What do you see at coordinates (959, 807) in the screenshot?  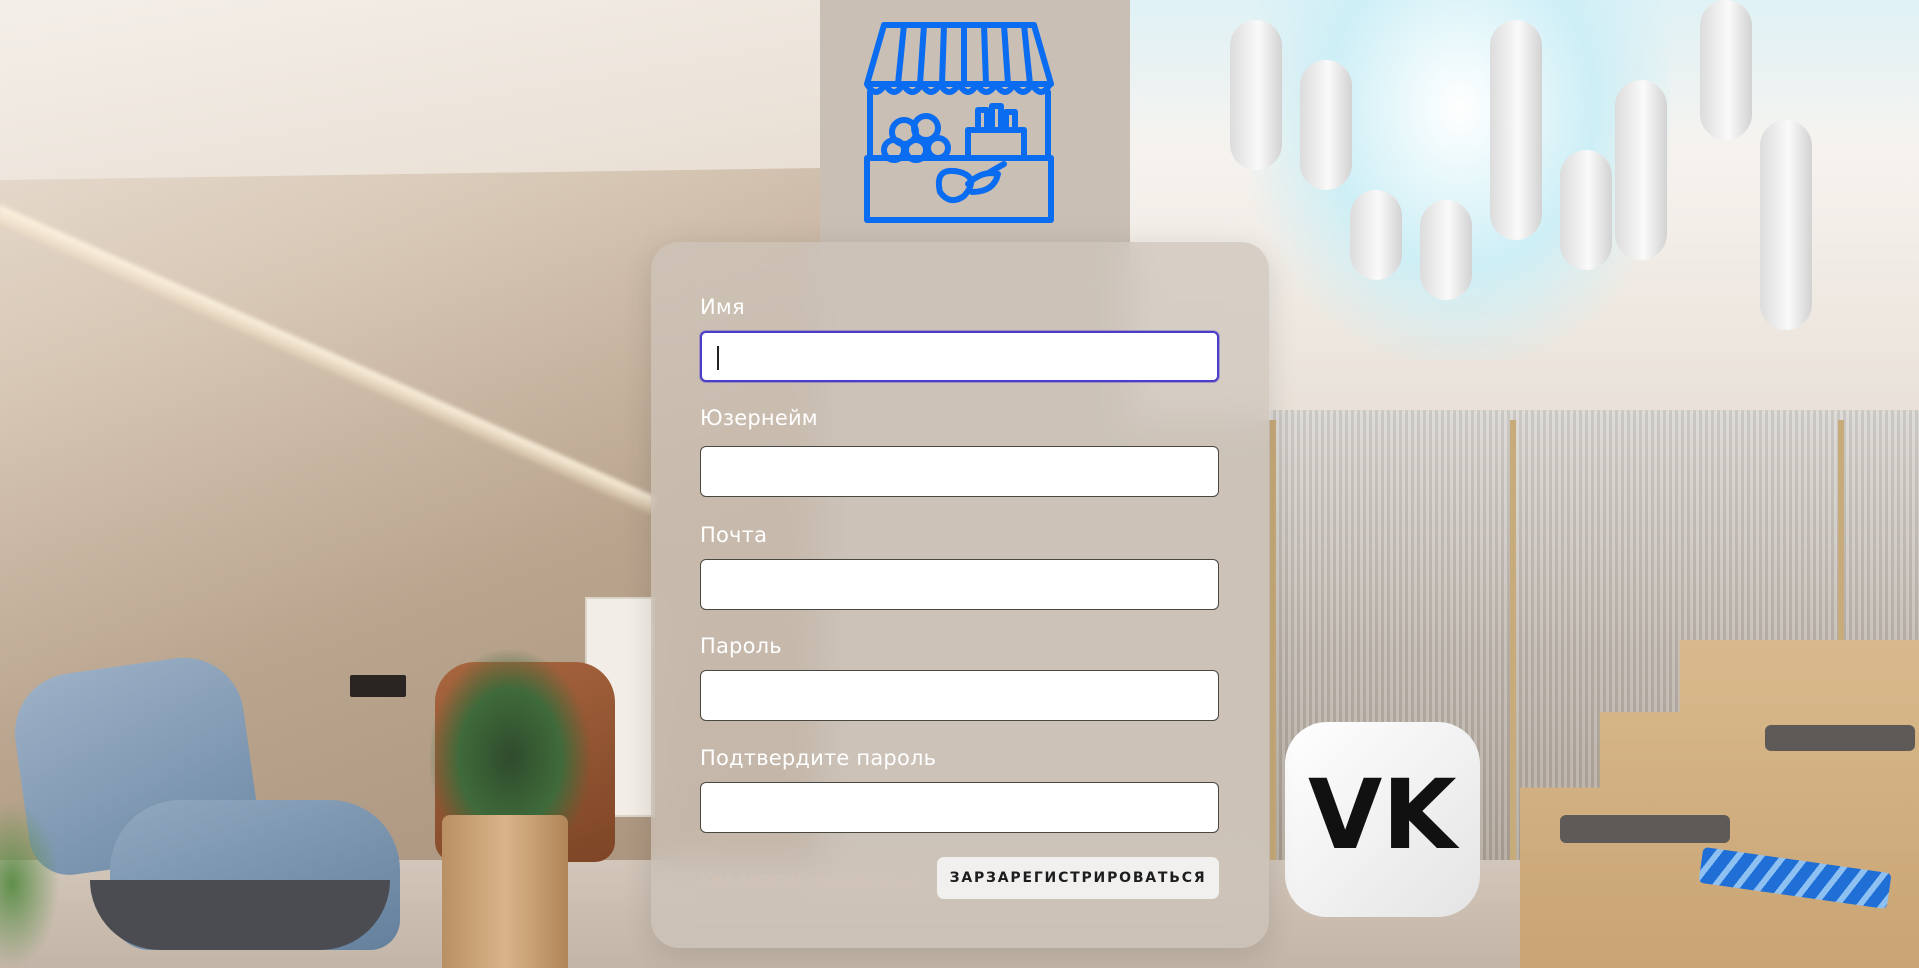 I see `confirm-password-input` at bounding box center [959, 807].